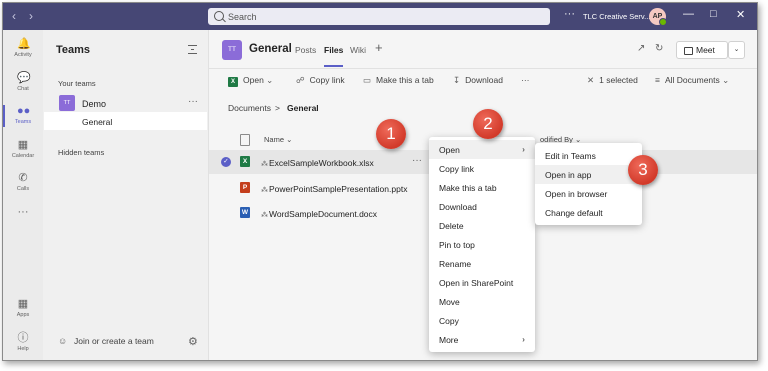  What do you see at coordinates (192, 49) in the screenshot?
I see `filter-icon` at bounding box center [192, 49].